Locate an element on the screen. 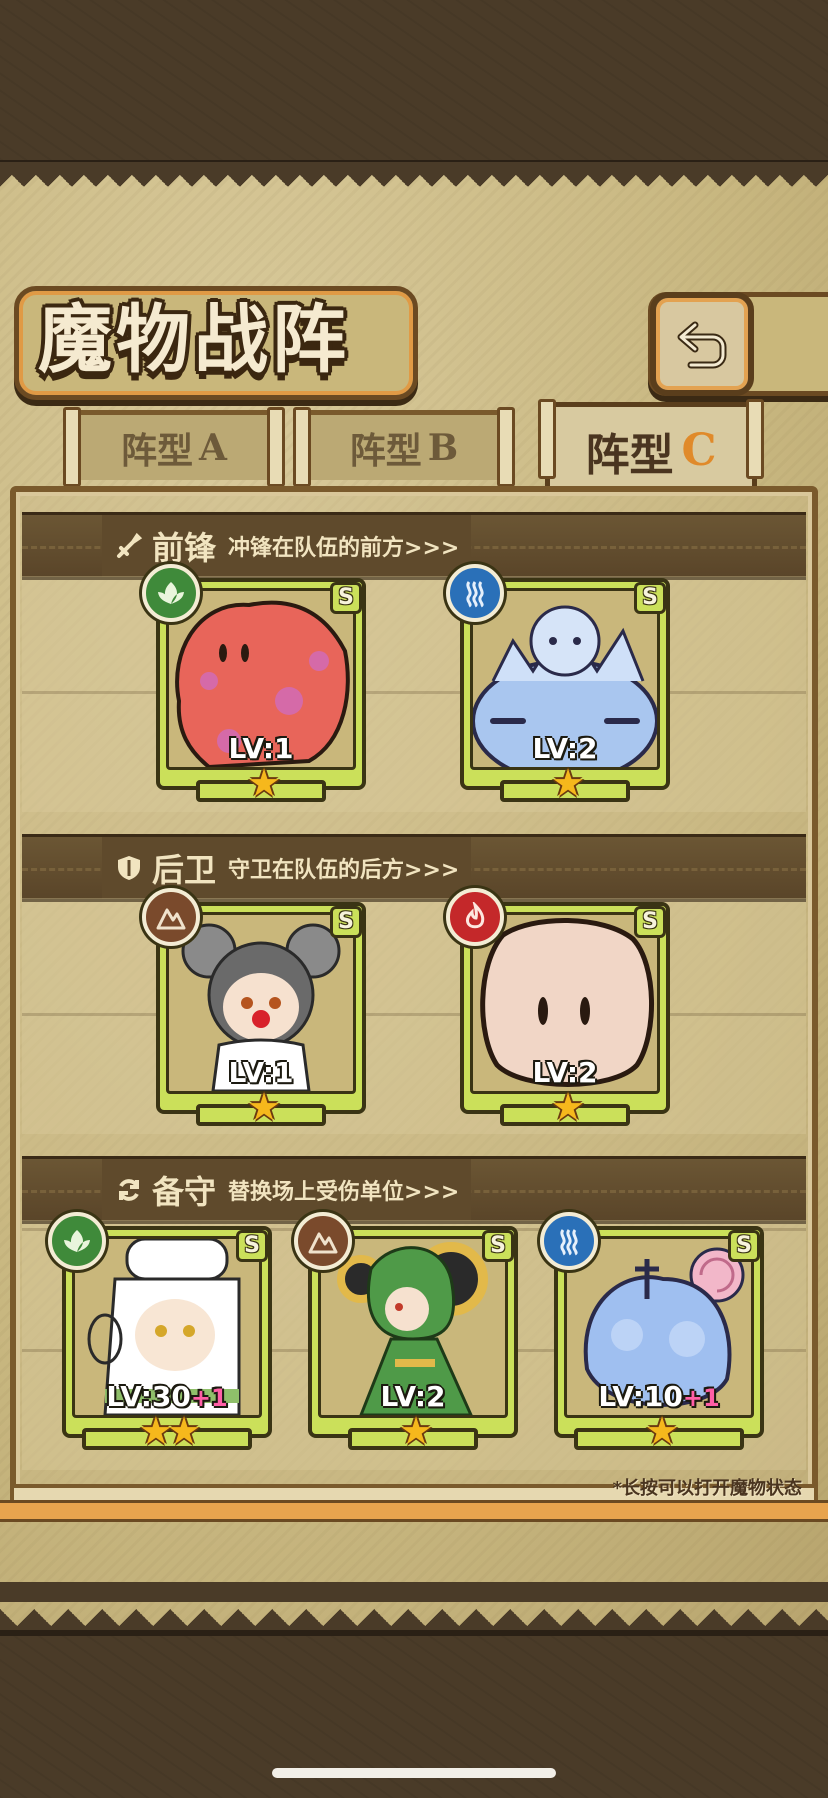 Image resolution: width=828 pixels, height=1798 pixels. tab-letter: A is located at coordinates (213, 447).